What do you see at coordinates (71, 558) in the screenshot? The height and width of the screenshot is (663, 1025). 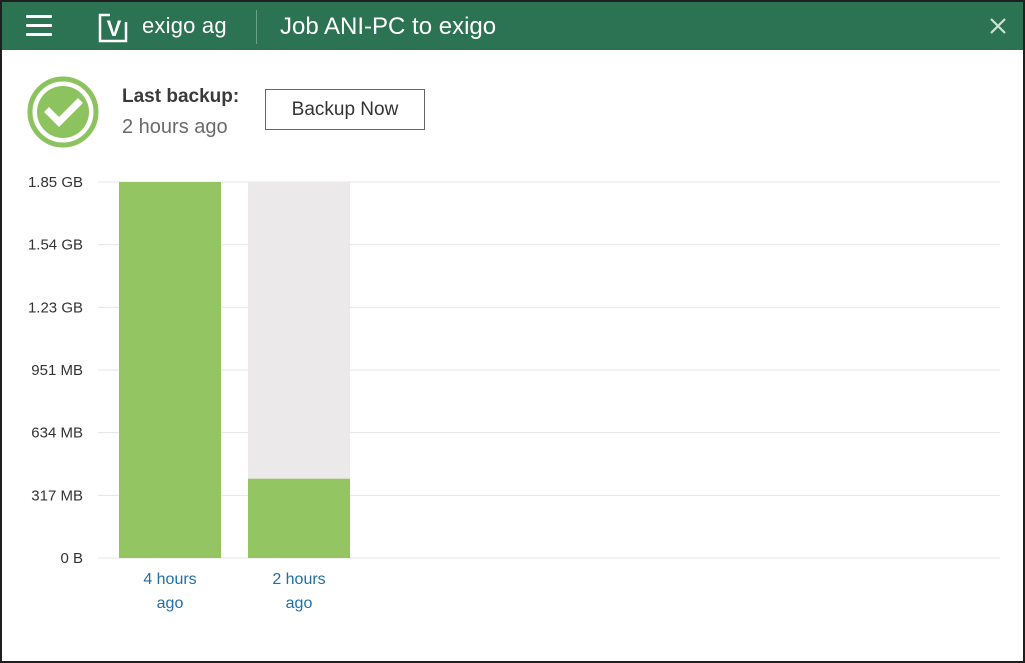 I see `y-tick-label: 0 B` at bounding box center [71, 558].